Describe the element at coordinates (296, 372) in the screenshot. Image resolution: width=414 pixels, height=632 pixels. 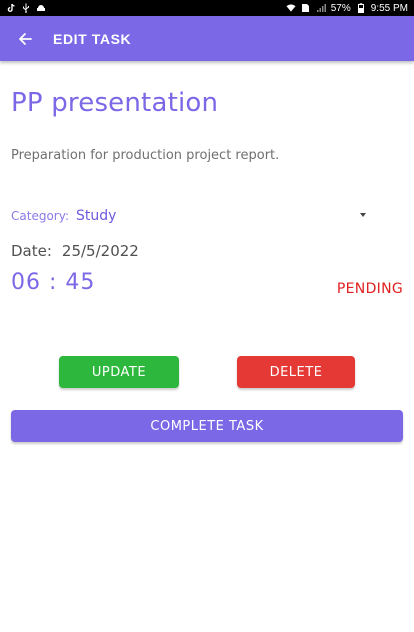
I see `delete-button: DELETE` at that location.